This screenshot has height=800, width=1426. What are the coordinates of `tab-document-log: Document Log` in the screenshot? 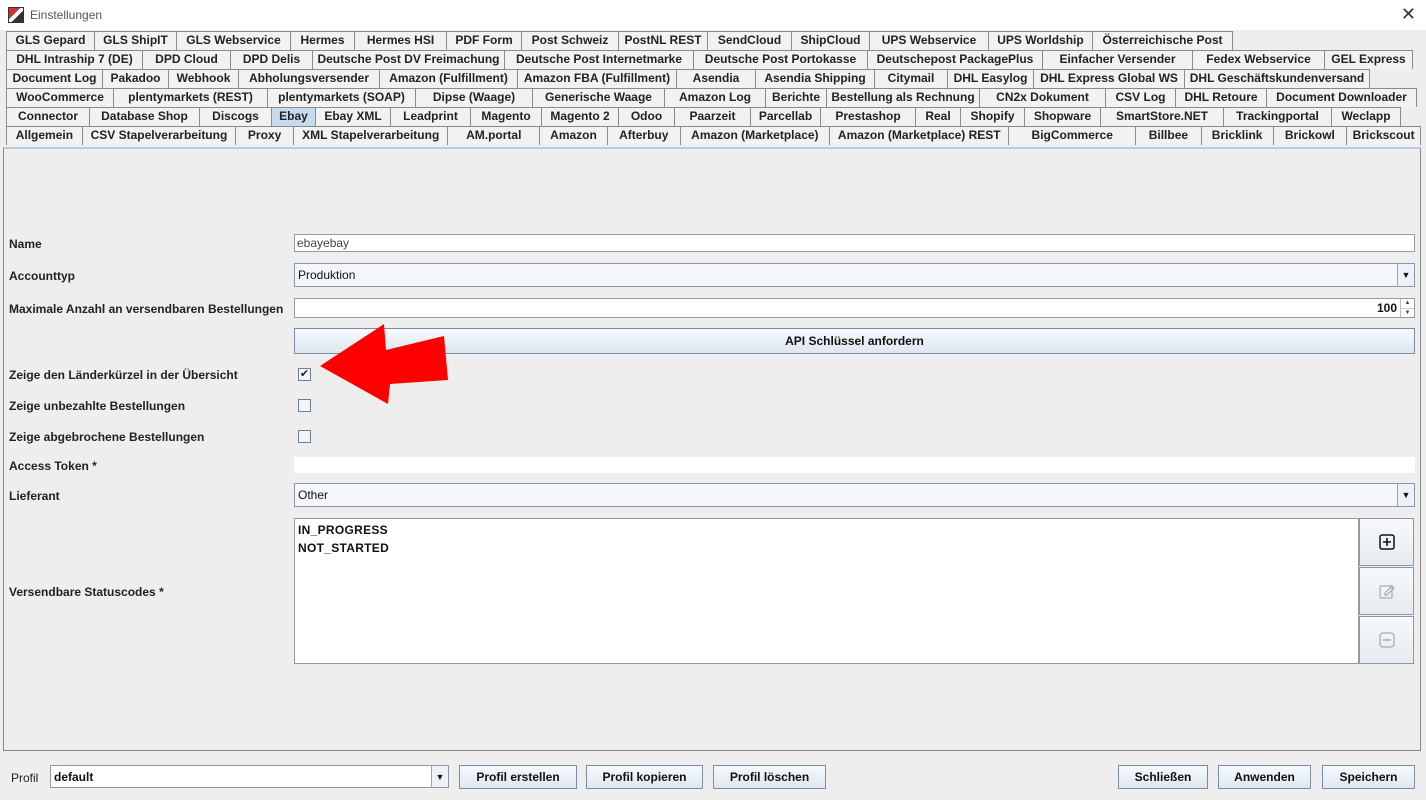 It's located at (54, 78).